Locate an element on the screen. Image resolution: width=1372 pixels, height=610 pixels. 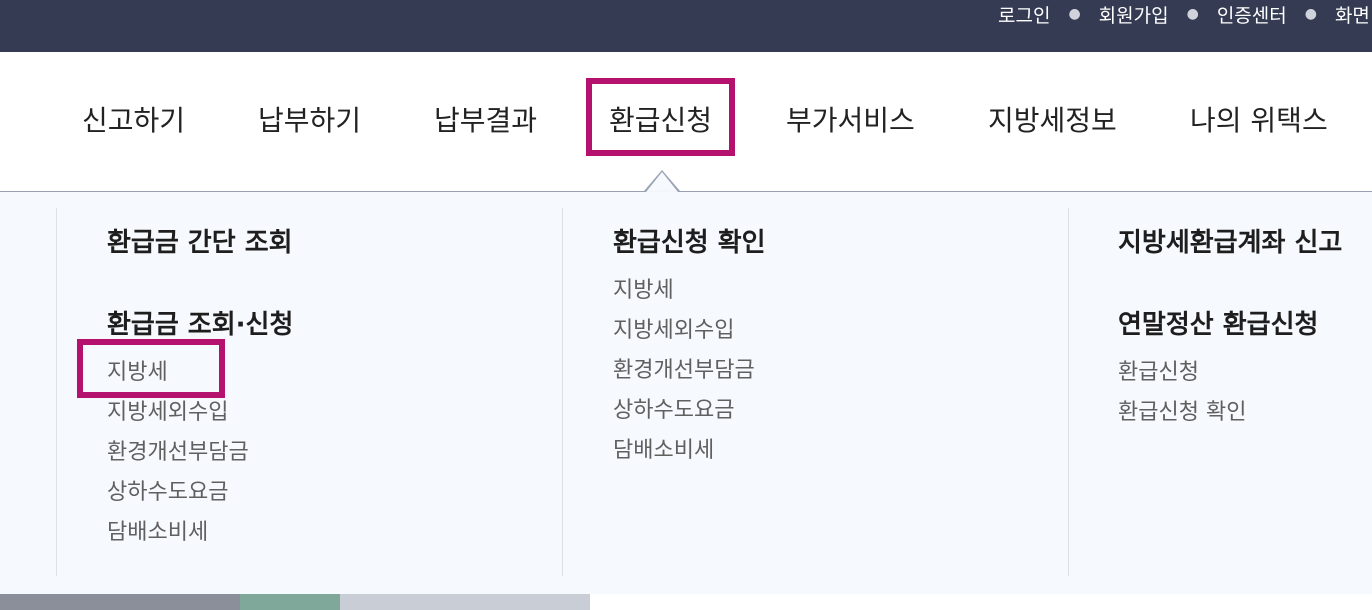
cert-center-link: 인증센터 is located at coordinates (1252, 14).